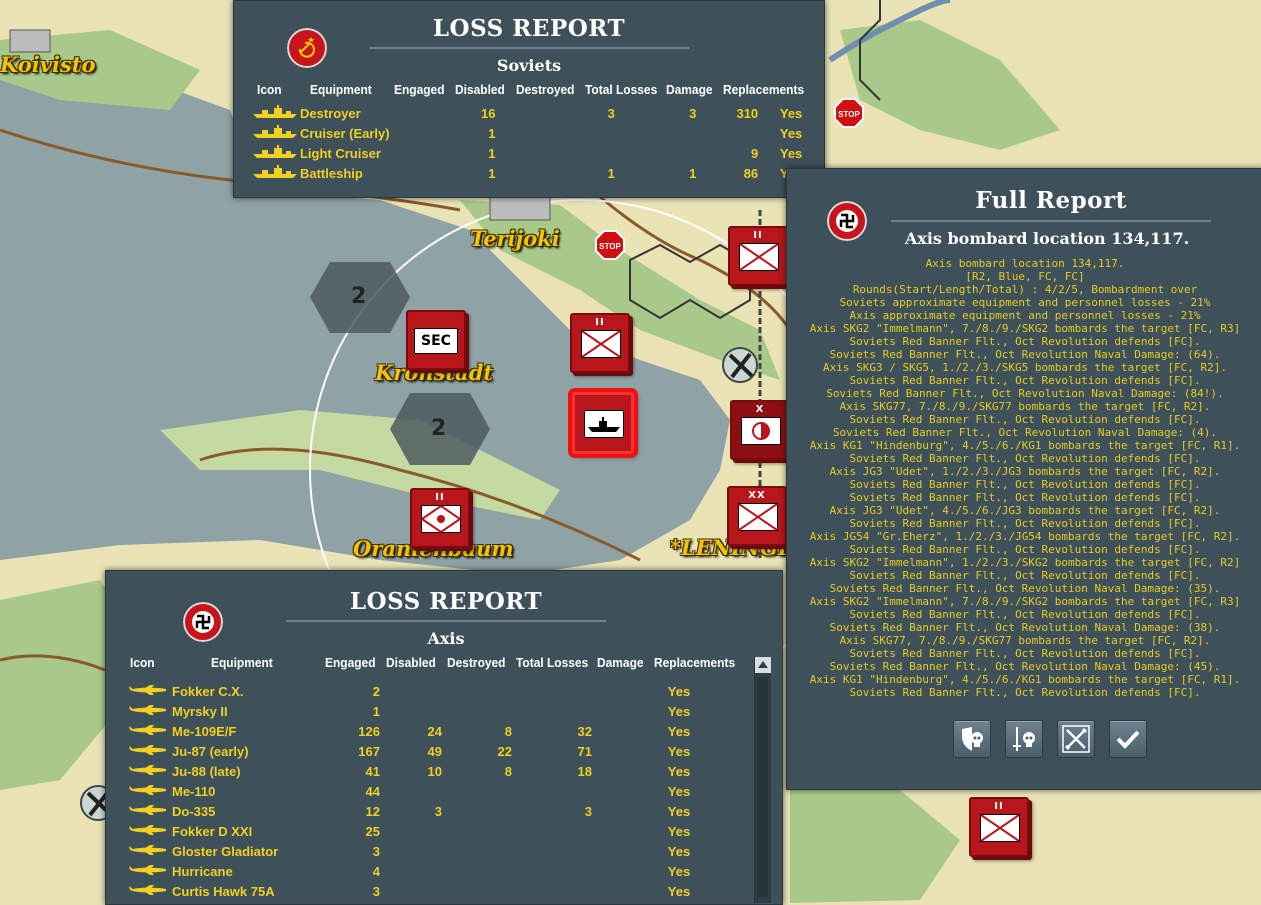 This screenshot has height=905, width=1261. What do you see at coordinates (331, 173) in the screenshot?
I see `equipment-name: Battleship` at bounding box center [331, 173].